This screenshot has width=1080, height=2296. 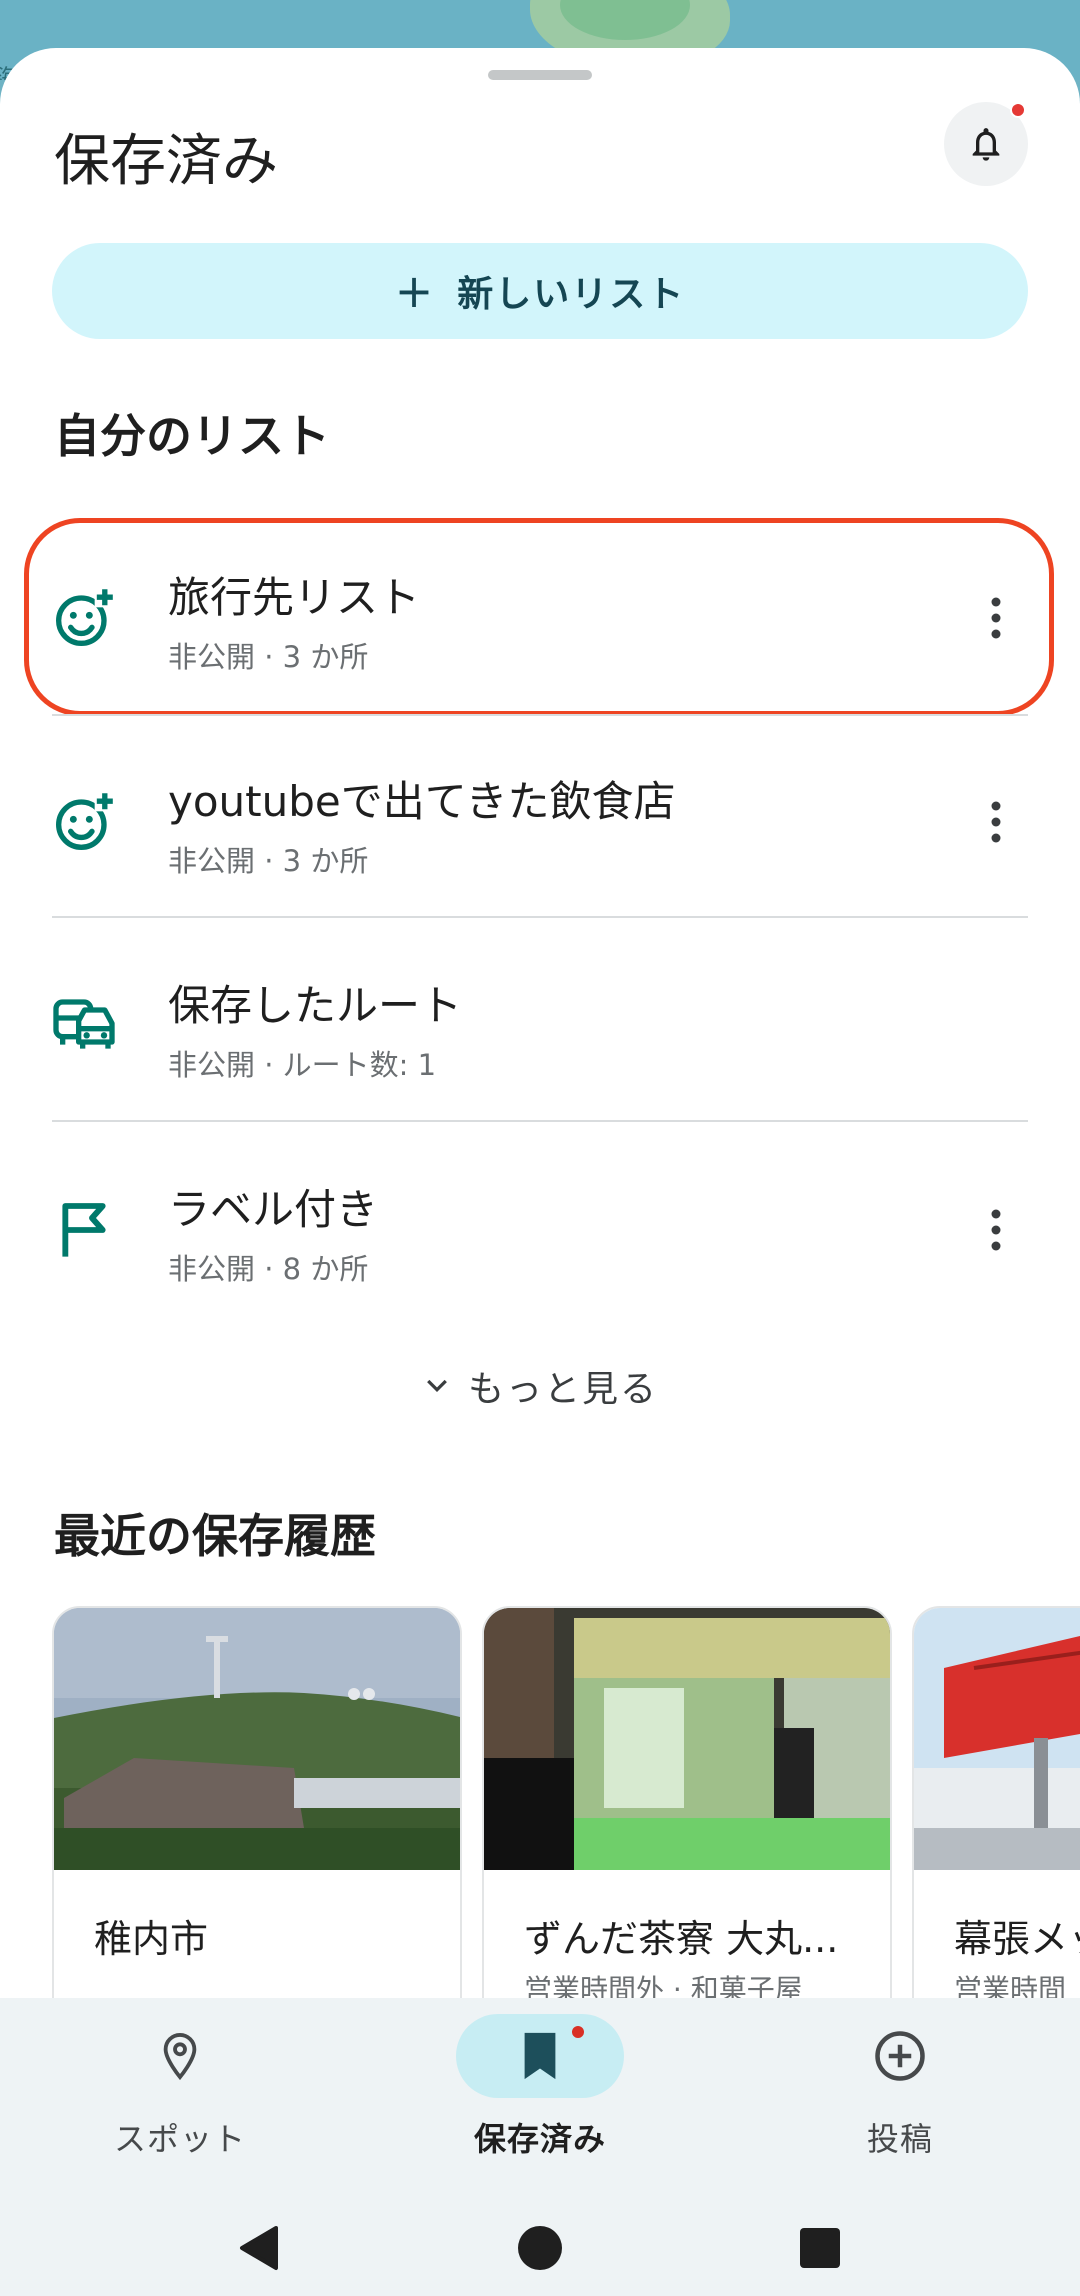 I want to click on location-pin-icon, so click(x=180, y=2056).